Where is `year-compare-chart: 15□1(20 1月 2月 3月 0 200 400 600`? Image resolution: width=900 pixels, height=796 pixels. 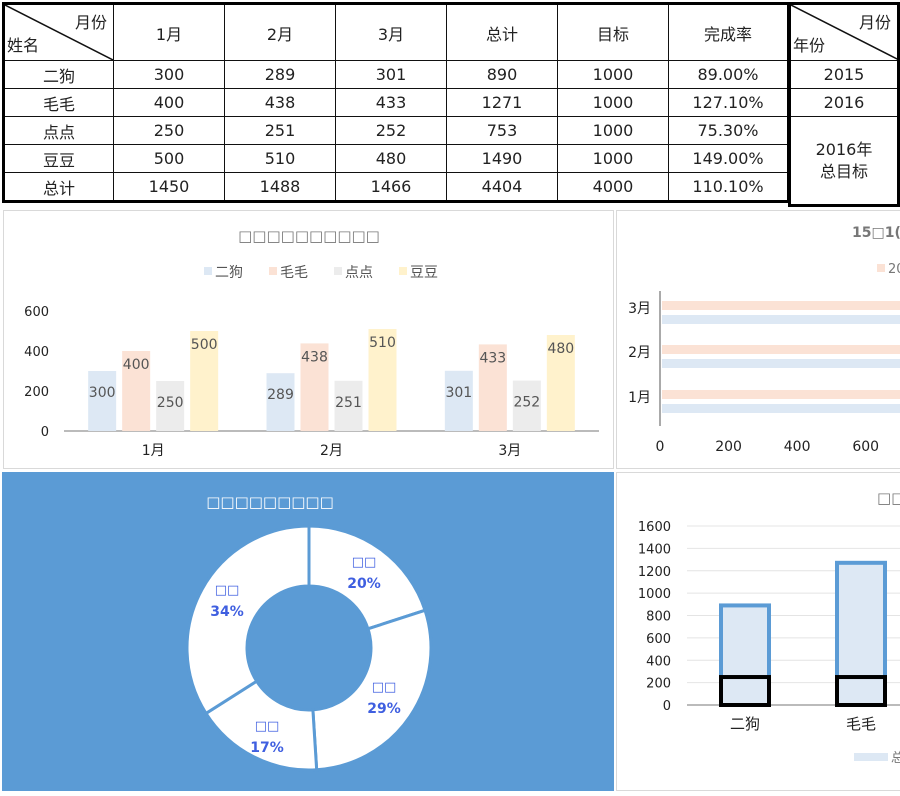 year-compare-chart: 15□1(20 1月 2月 3月 0 200 400 600 is located at coordinates (764, 340).